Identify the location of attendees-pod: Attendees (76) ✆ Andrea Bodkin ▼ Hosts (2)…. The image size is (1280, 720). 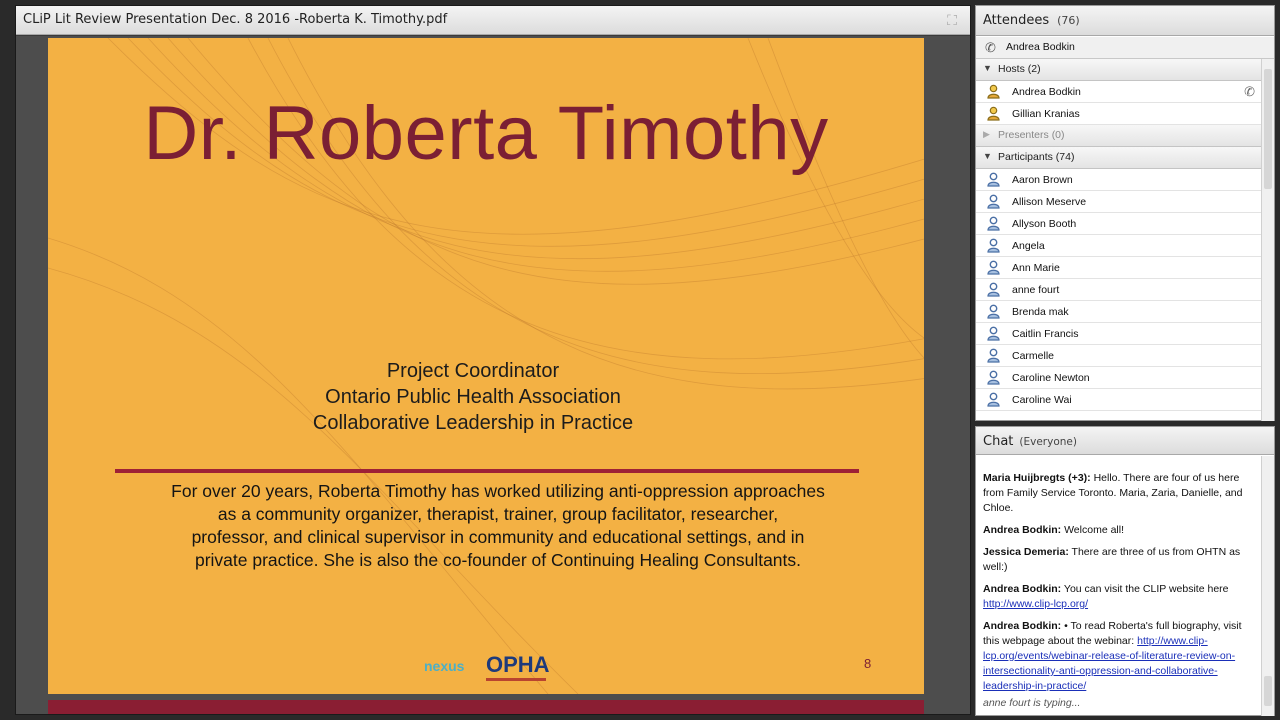
(1125, 213).